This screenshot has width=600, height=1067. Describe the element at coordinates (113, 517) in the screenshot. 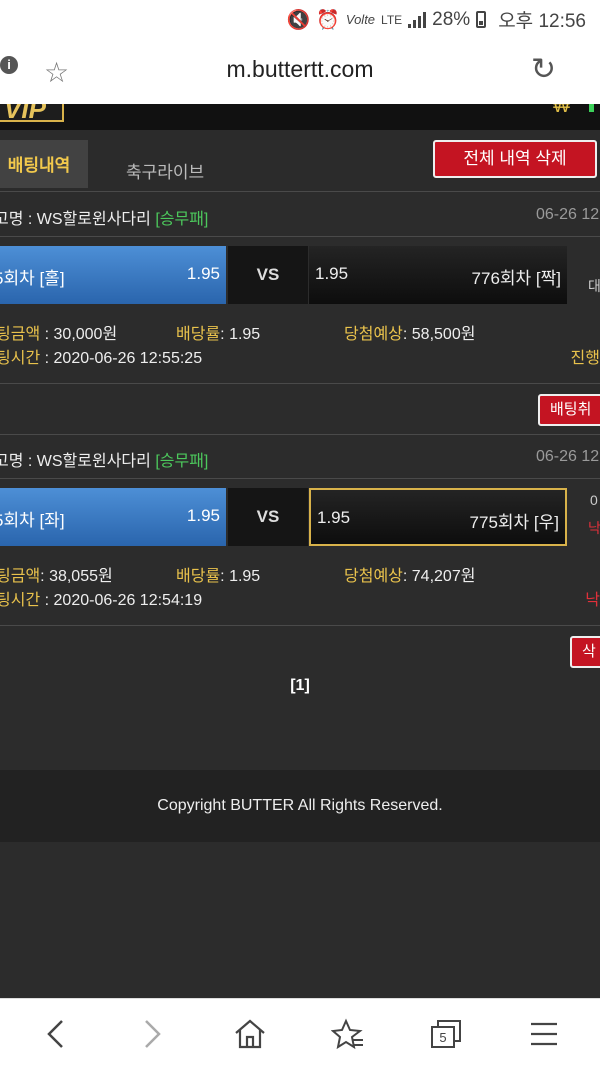

I see `pick-home: 5회차 [좌] 1.95` at that location.